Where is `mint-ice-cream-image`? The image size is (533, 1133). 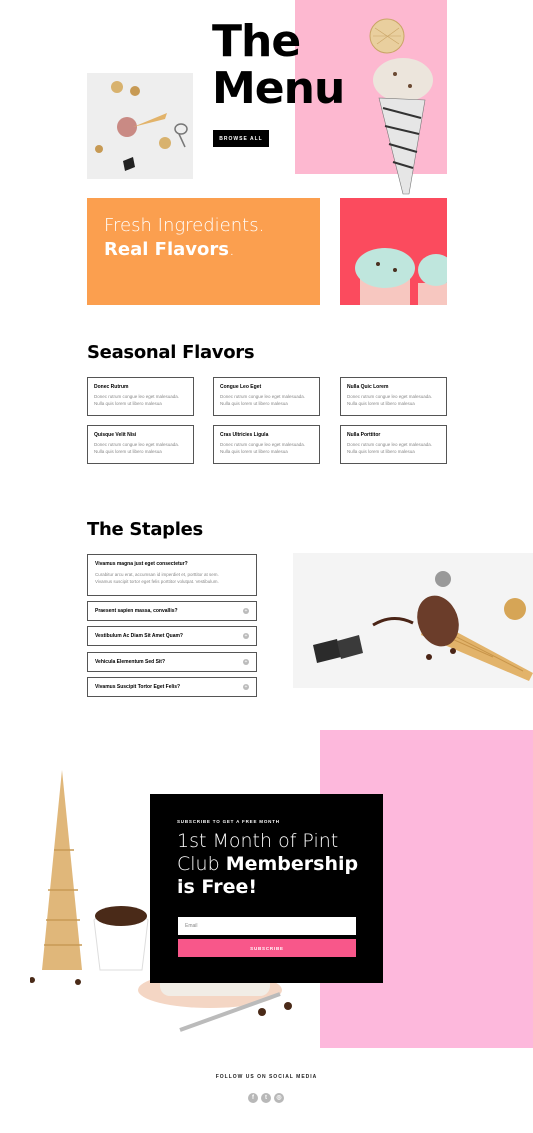 mint-ice-cream-image is located at coordinates (393, 251).